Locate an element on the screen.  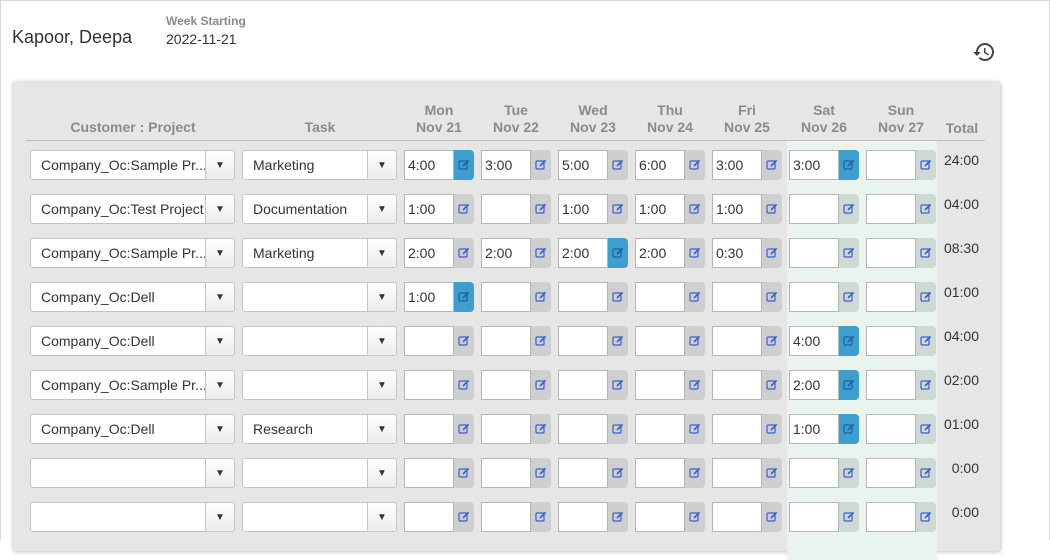
customer-project-select: Company_Oc:Test Project ▼ is located at coordinates (132, 209).